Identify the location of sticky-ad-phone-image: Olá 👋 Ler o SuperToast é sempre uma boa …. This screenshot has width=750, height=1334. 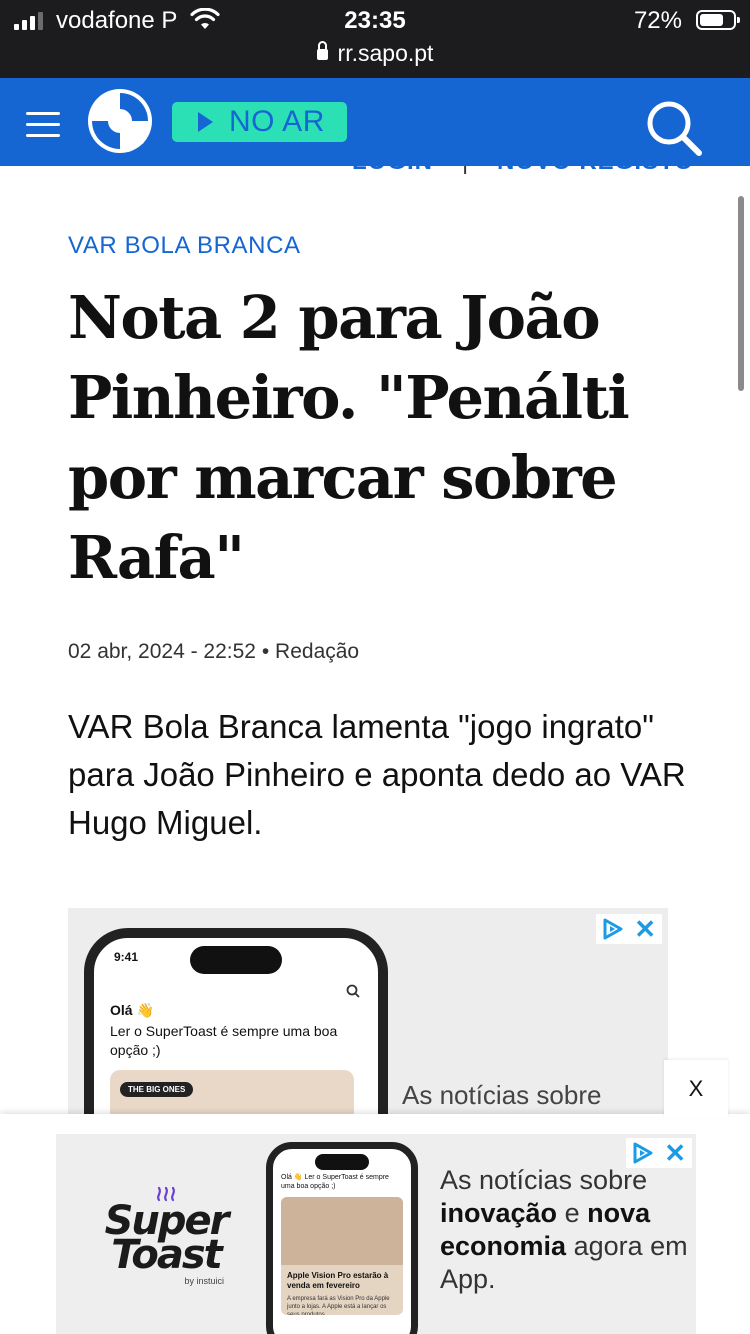
(342, 1238).